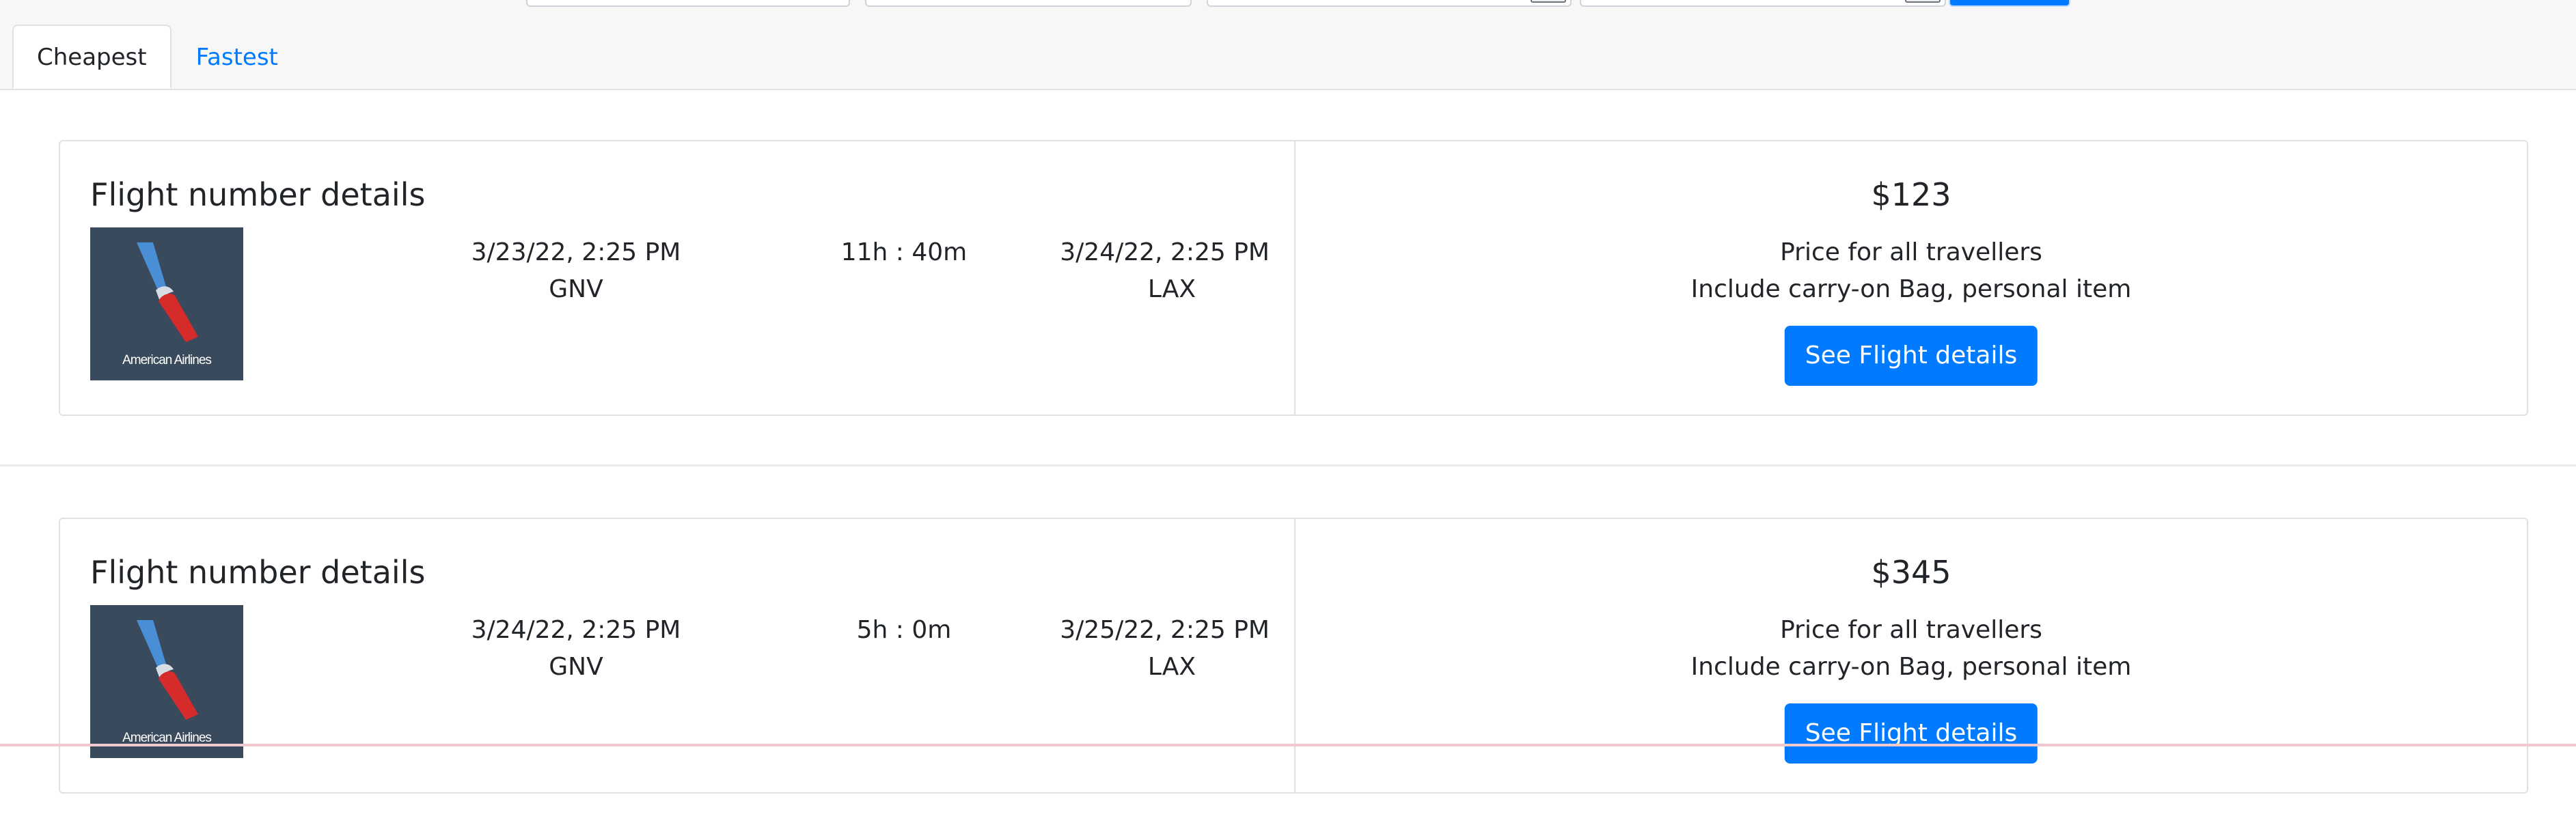 The image size is (2576, 840). Describe the element at coordinates (1911, 194) in the screenshot. I see `flight-price: $123` at that location.